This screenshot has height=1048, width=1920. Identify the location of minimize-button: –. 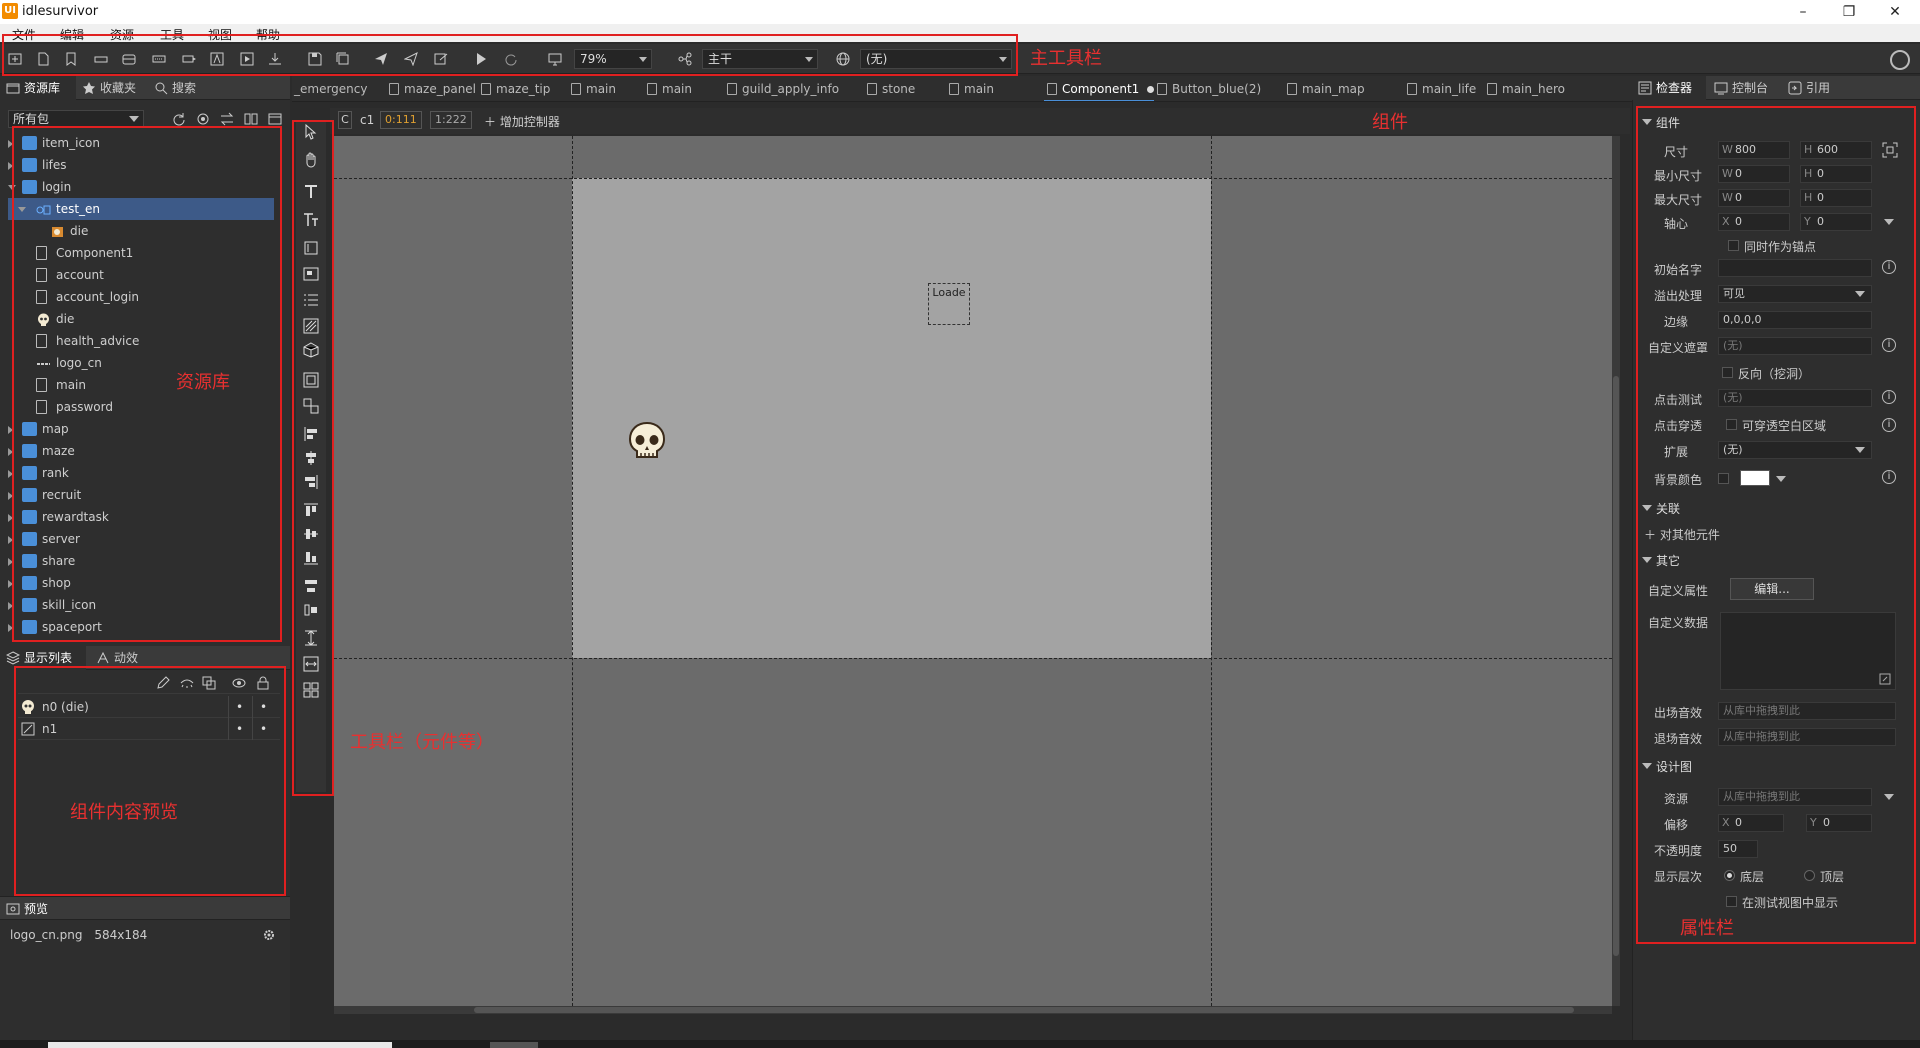
(1803, 12).